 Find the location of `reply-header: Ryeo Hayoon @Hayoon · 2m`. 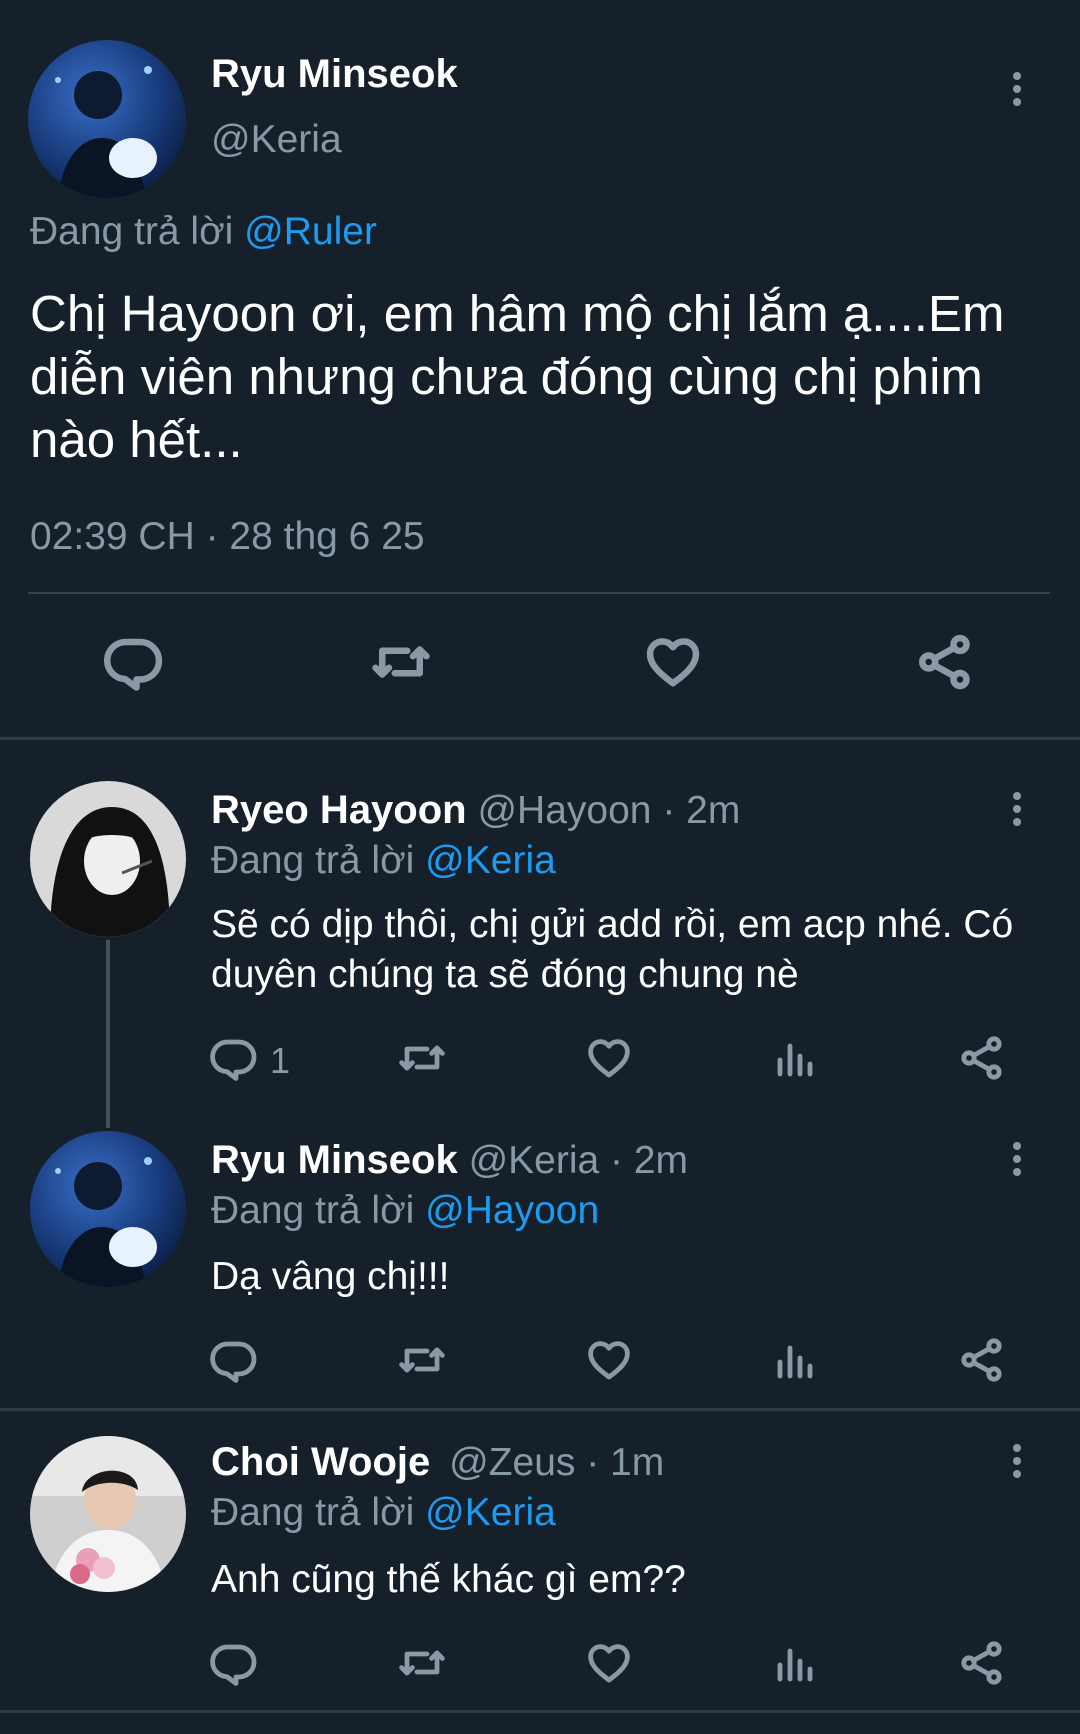

reply-header: Ryeo Hayoon @Hayoon · 2m is located at coordinates (475, 810).